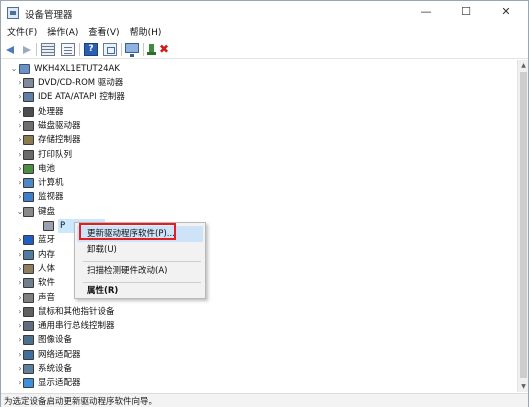 This screenshot has height=407, width=529. I want to click on tree-root-label: WKH4XL1ETUT24AK, so click(77, 69).